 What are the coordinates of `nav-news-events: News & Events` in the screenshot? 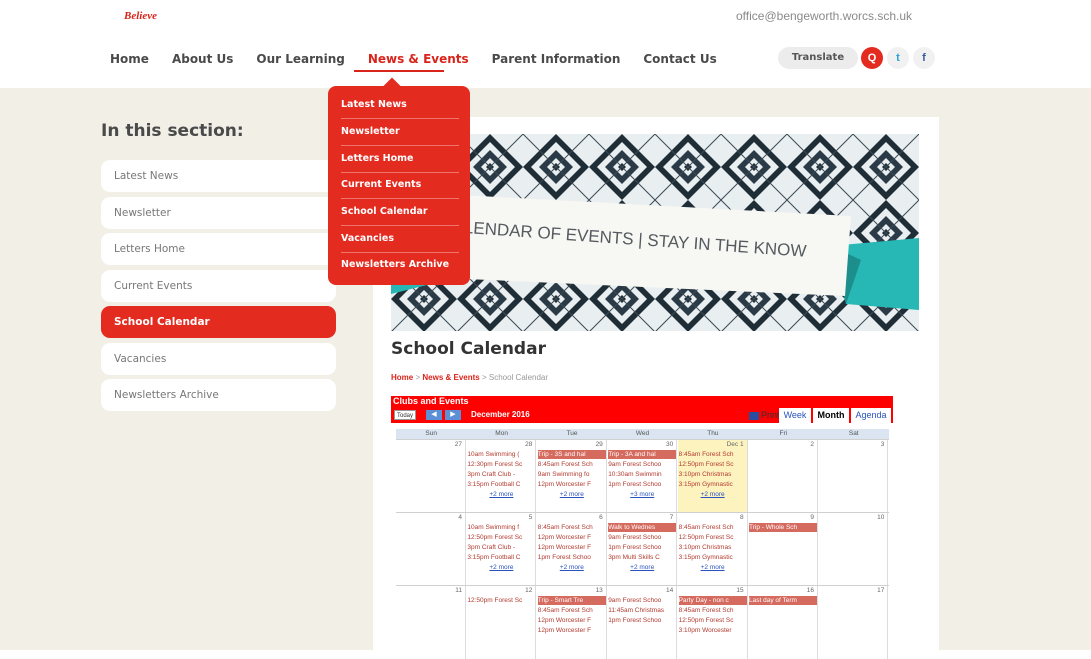 It's located at (418, 59).